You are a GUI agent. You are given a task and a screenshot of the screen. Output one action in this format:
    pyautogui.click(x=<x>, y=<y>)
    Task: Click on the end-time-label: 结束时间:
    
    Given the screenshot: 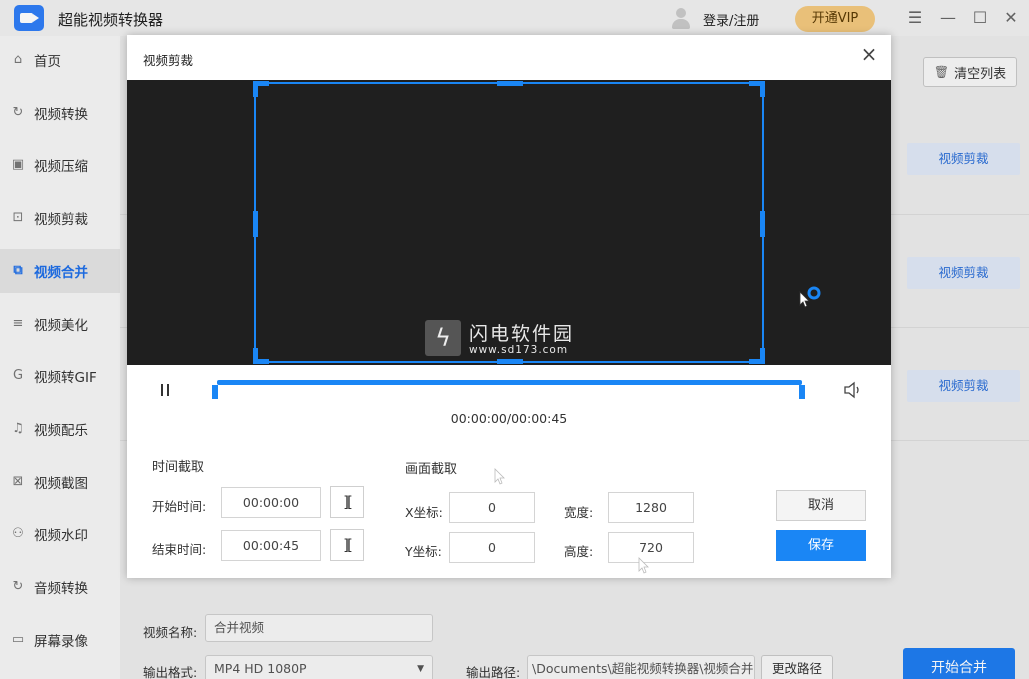 What is the action you would take?
    pyautogui.click(x=179, y=549)
    